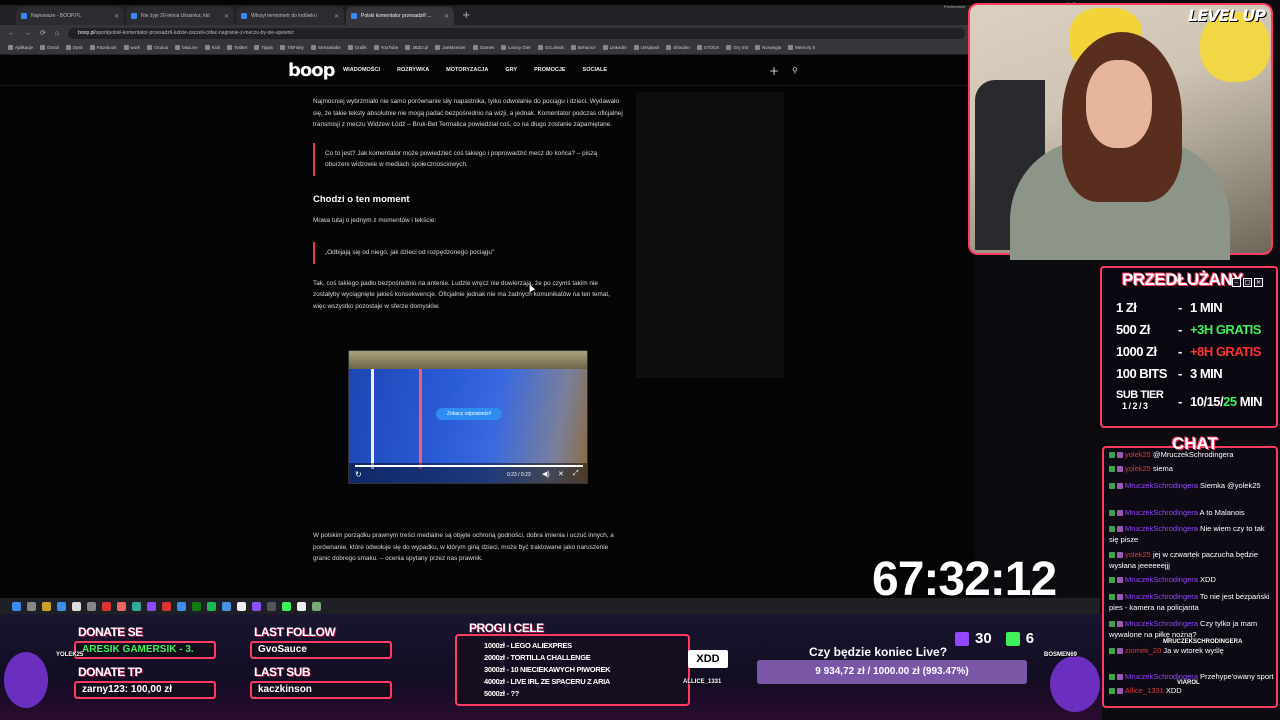  I want to click on chat-badge-icon, so click(1112, 677).